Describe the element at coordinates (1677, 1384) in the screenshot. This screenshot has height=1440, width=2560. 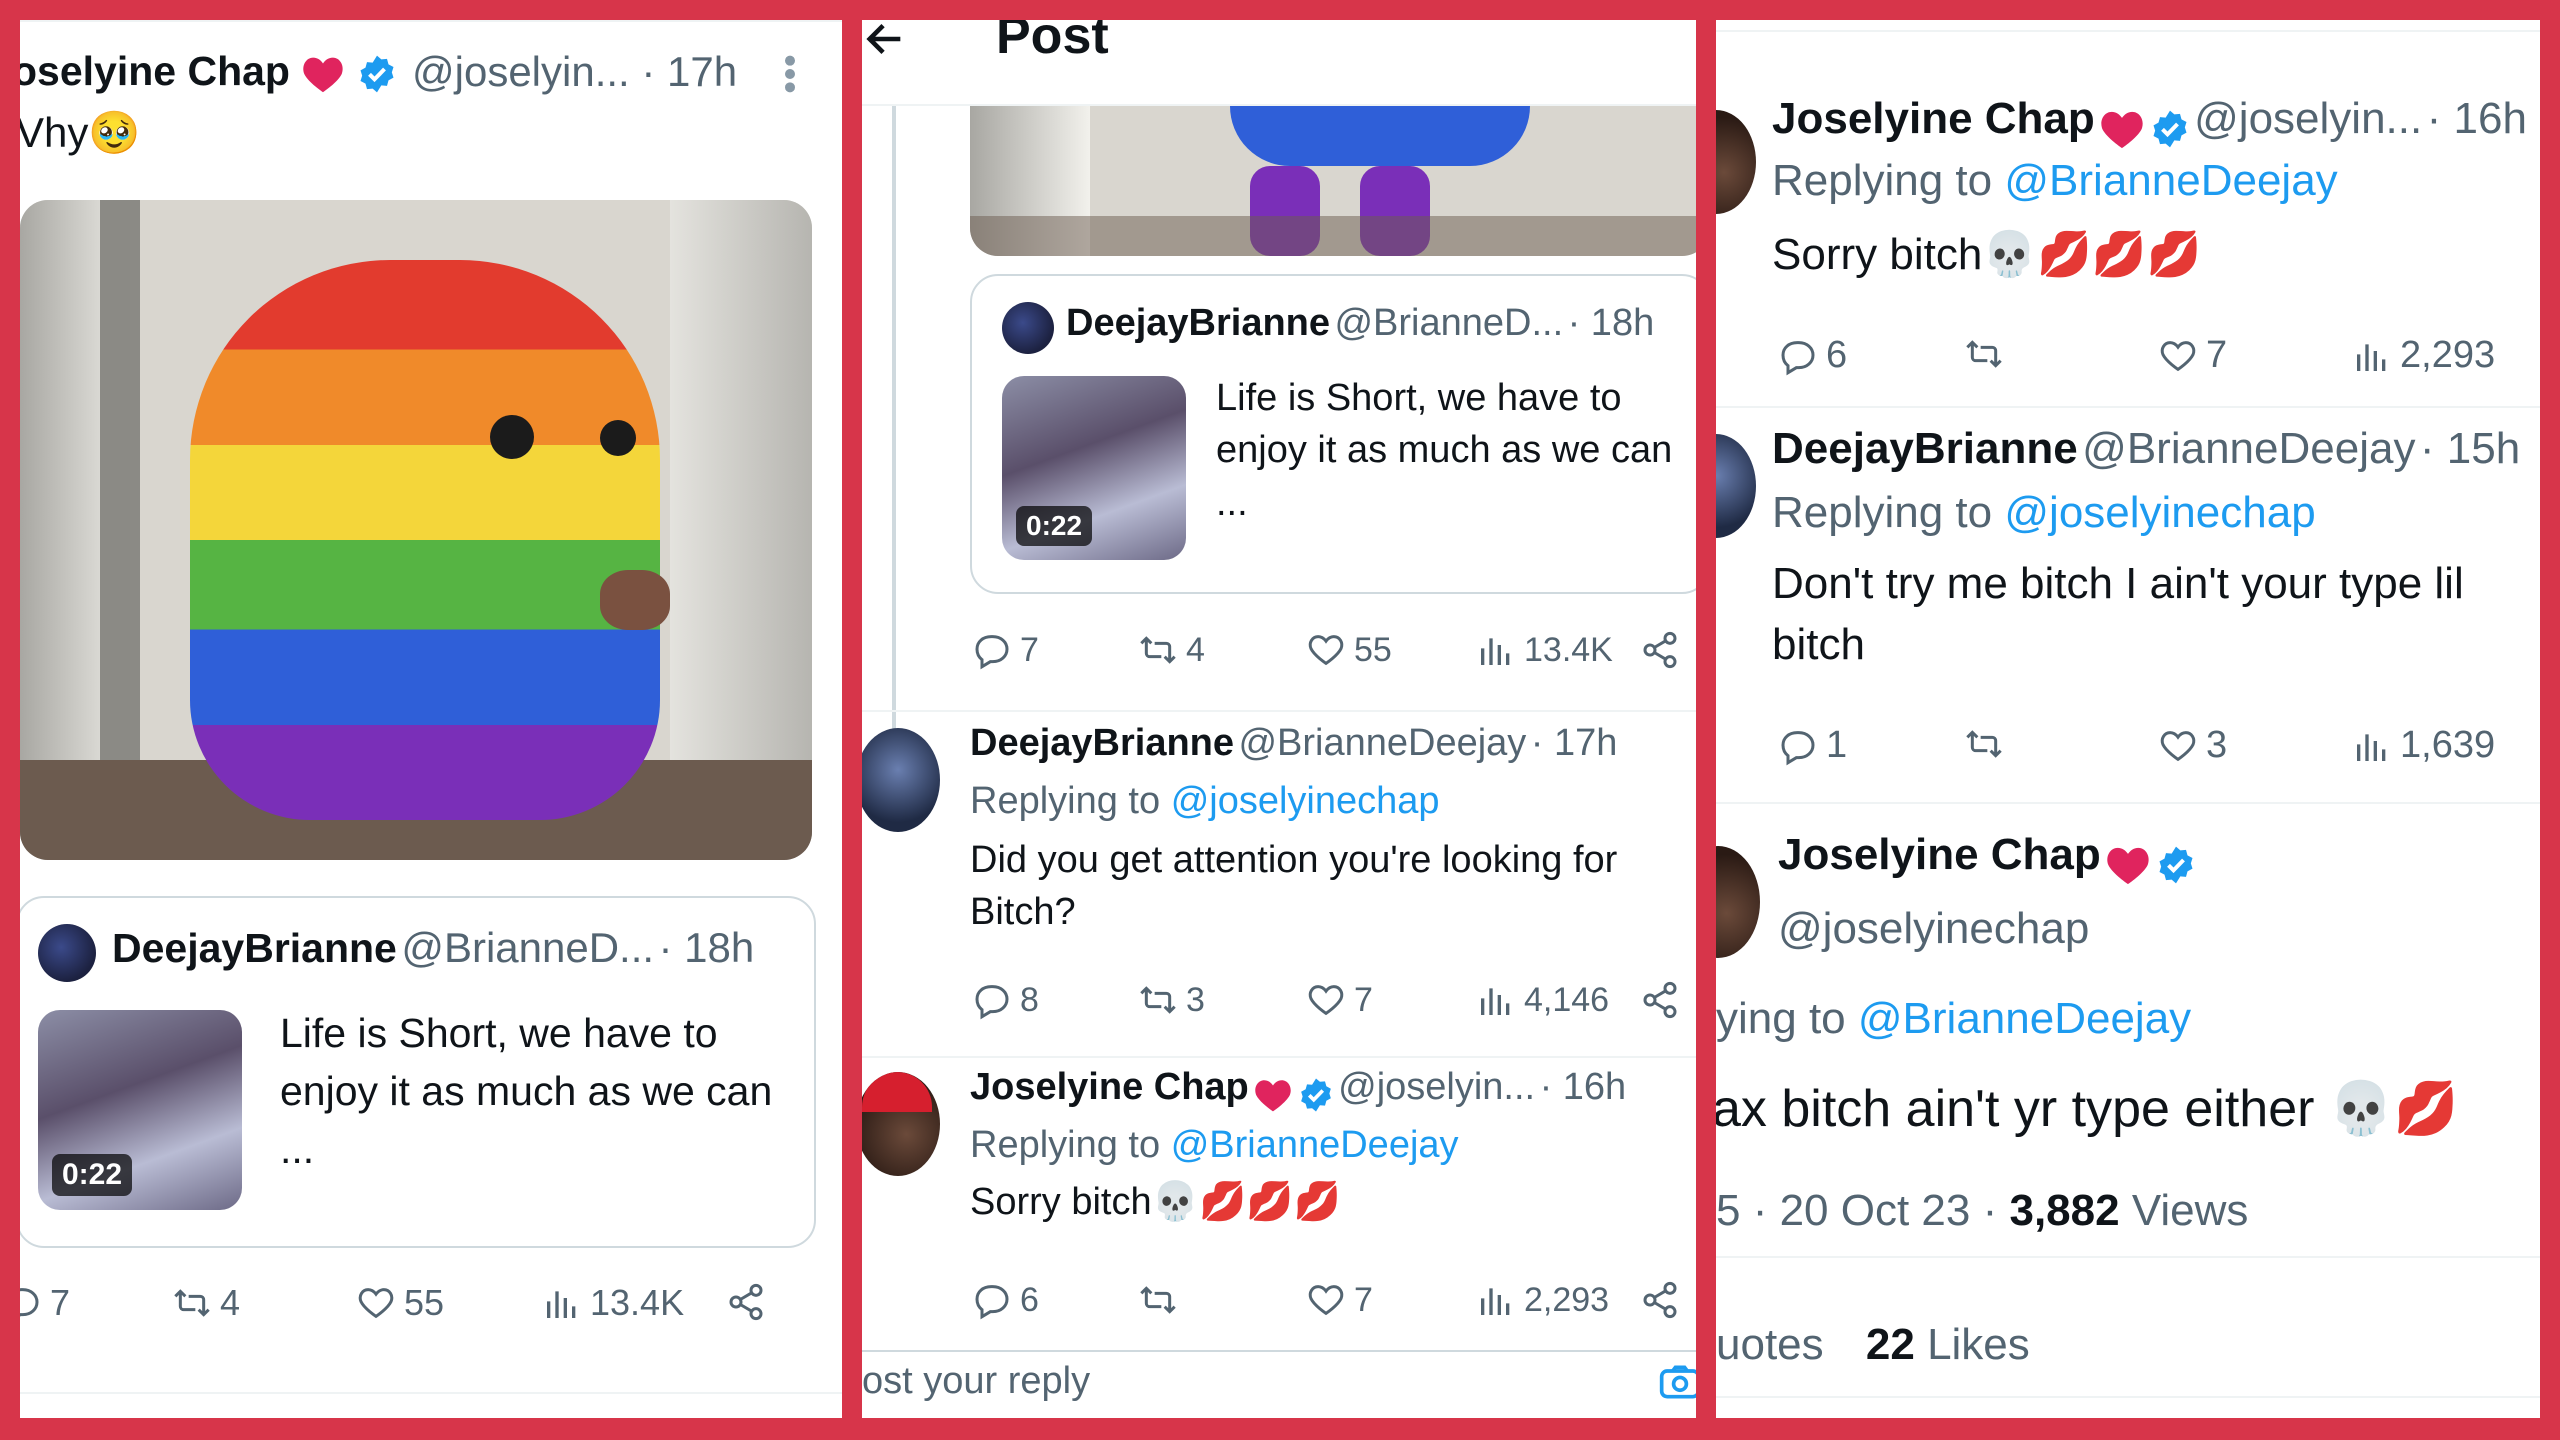
I see `camera-icon` at that location.